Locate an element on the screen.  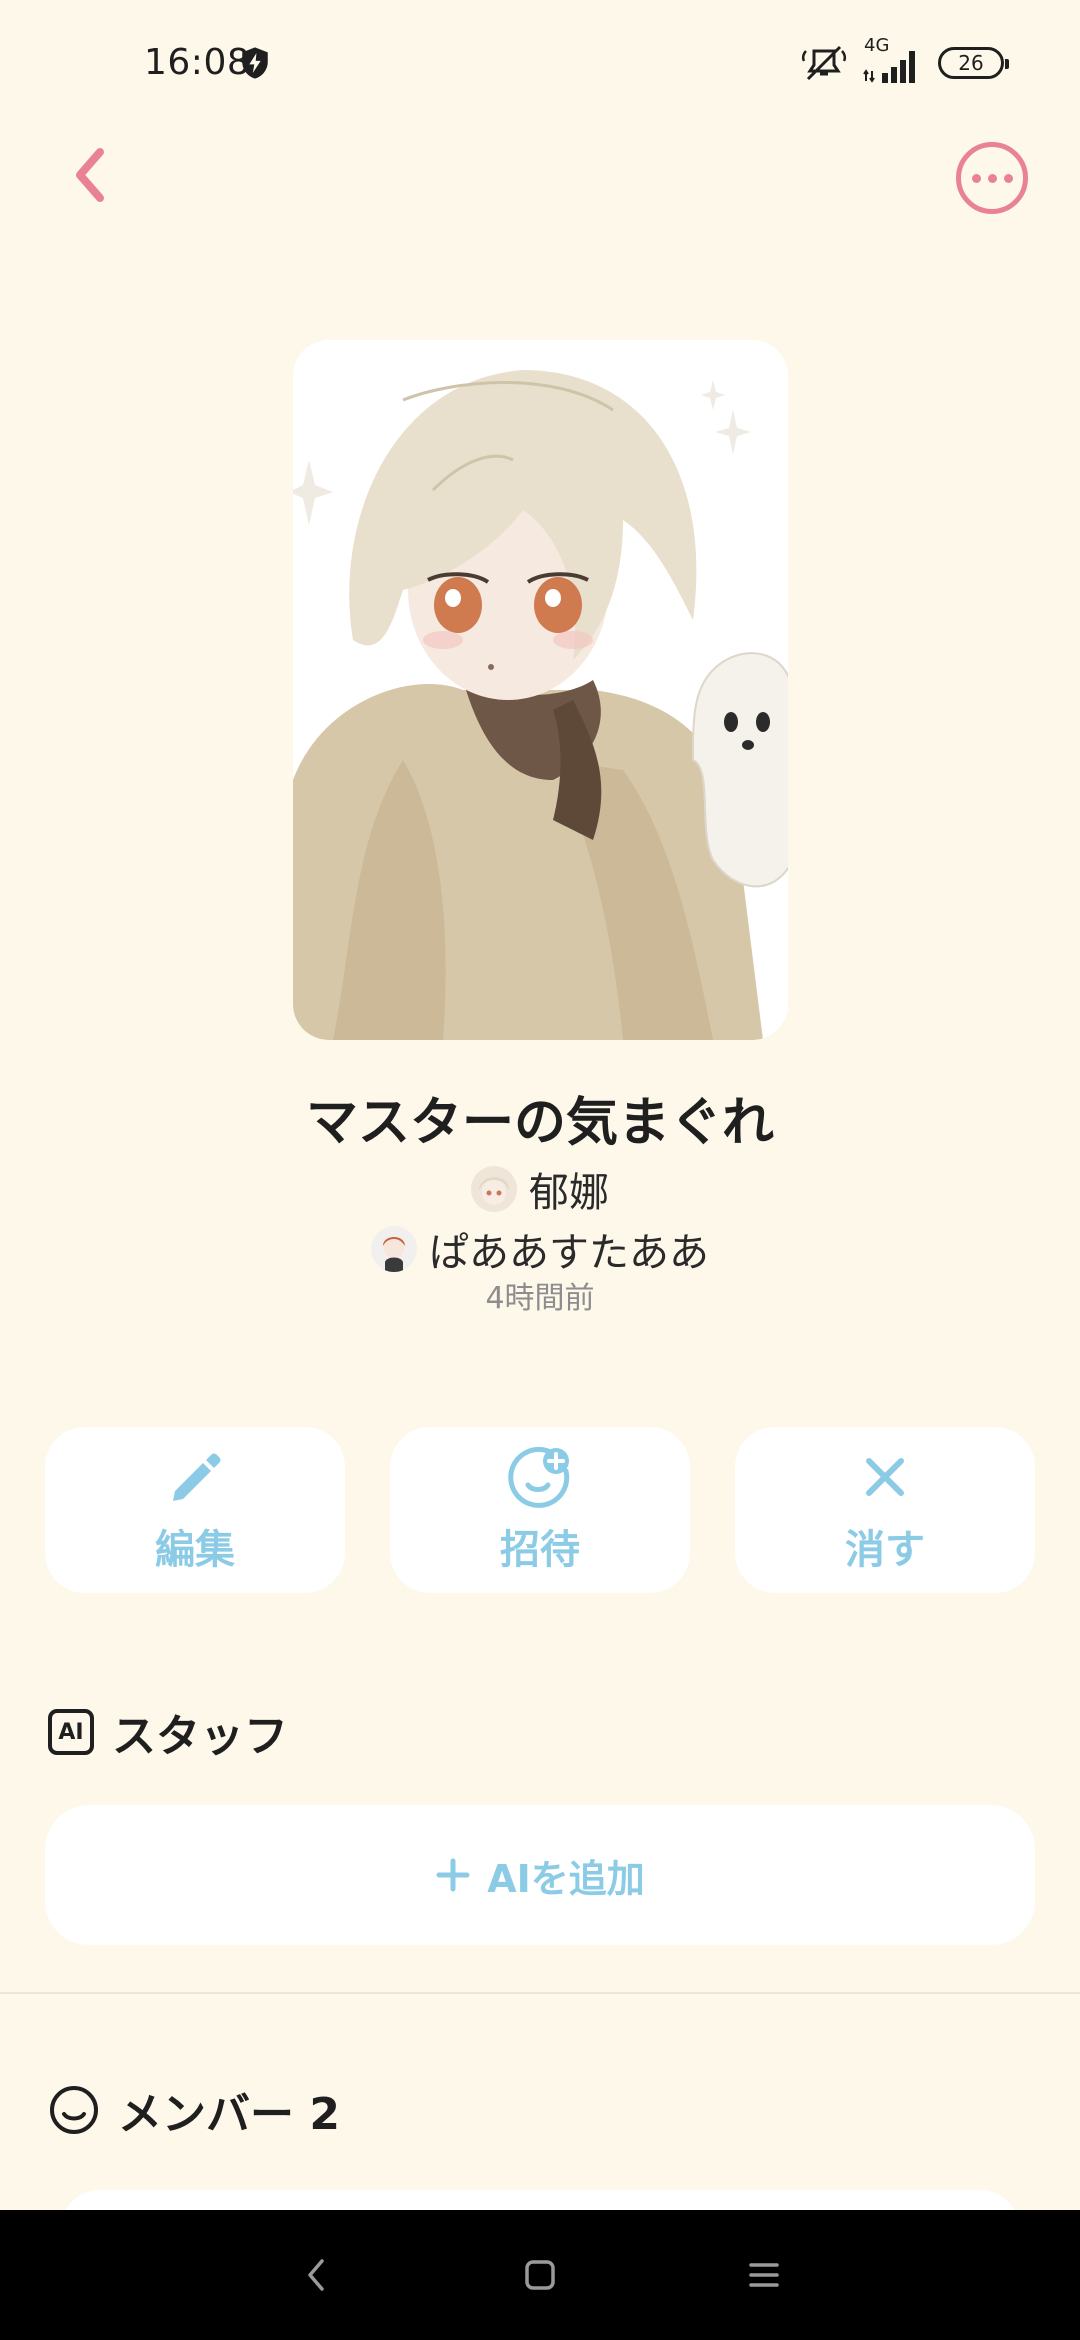
back-button is located at coordinates (90, 175).